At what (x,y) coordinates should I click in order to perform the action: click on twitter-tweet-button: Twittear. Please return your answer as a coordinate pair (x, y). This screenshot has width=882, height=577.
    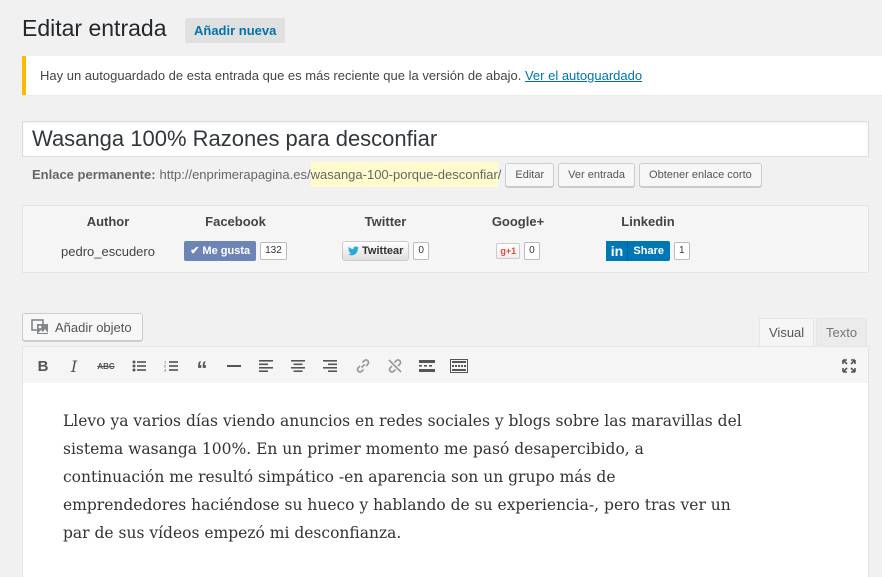
    Looking at the image, I should click on (376, 251).